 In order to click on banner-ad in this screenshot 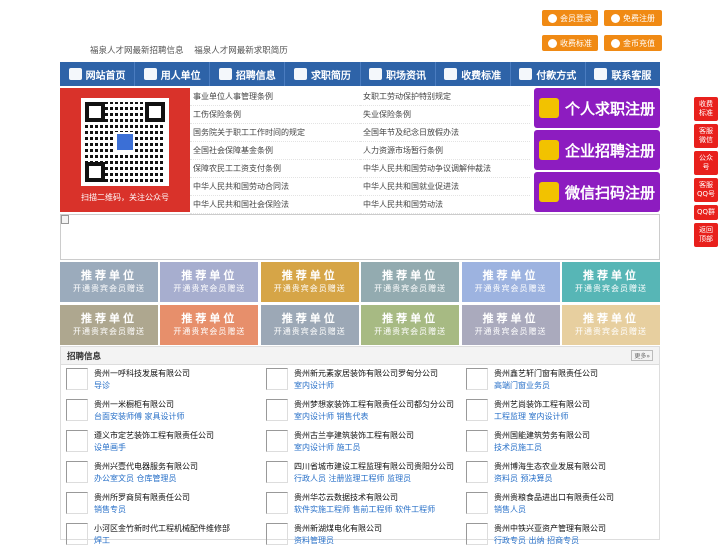, I will do `click(360, 237)`.